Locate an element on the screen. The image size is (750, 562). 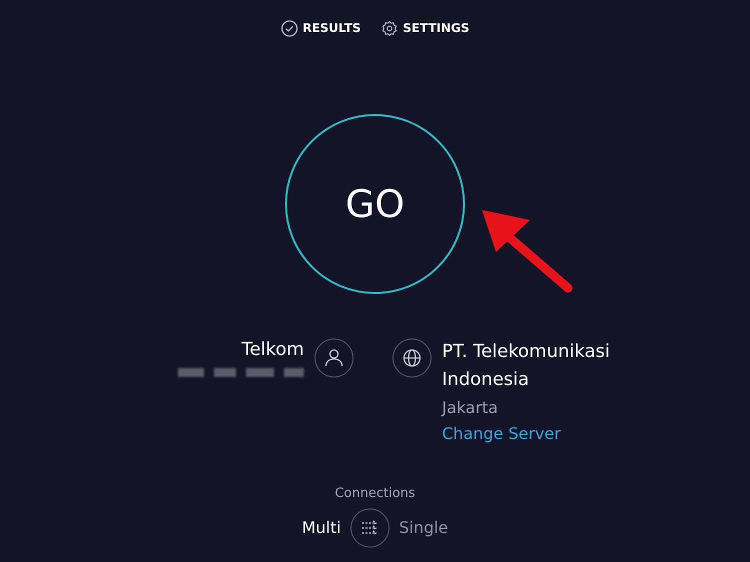
connections-toggle-icon is located at coordinates (370, 528).